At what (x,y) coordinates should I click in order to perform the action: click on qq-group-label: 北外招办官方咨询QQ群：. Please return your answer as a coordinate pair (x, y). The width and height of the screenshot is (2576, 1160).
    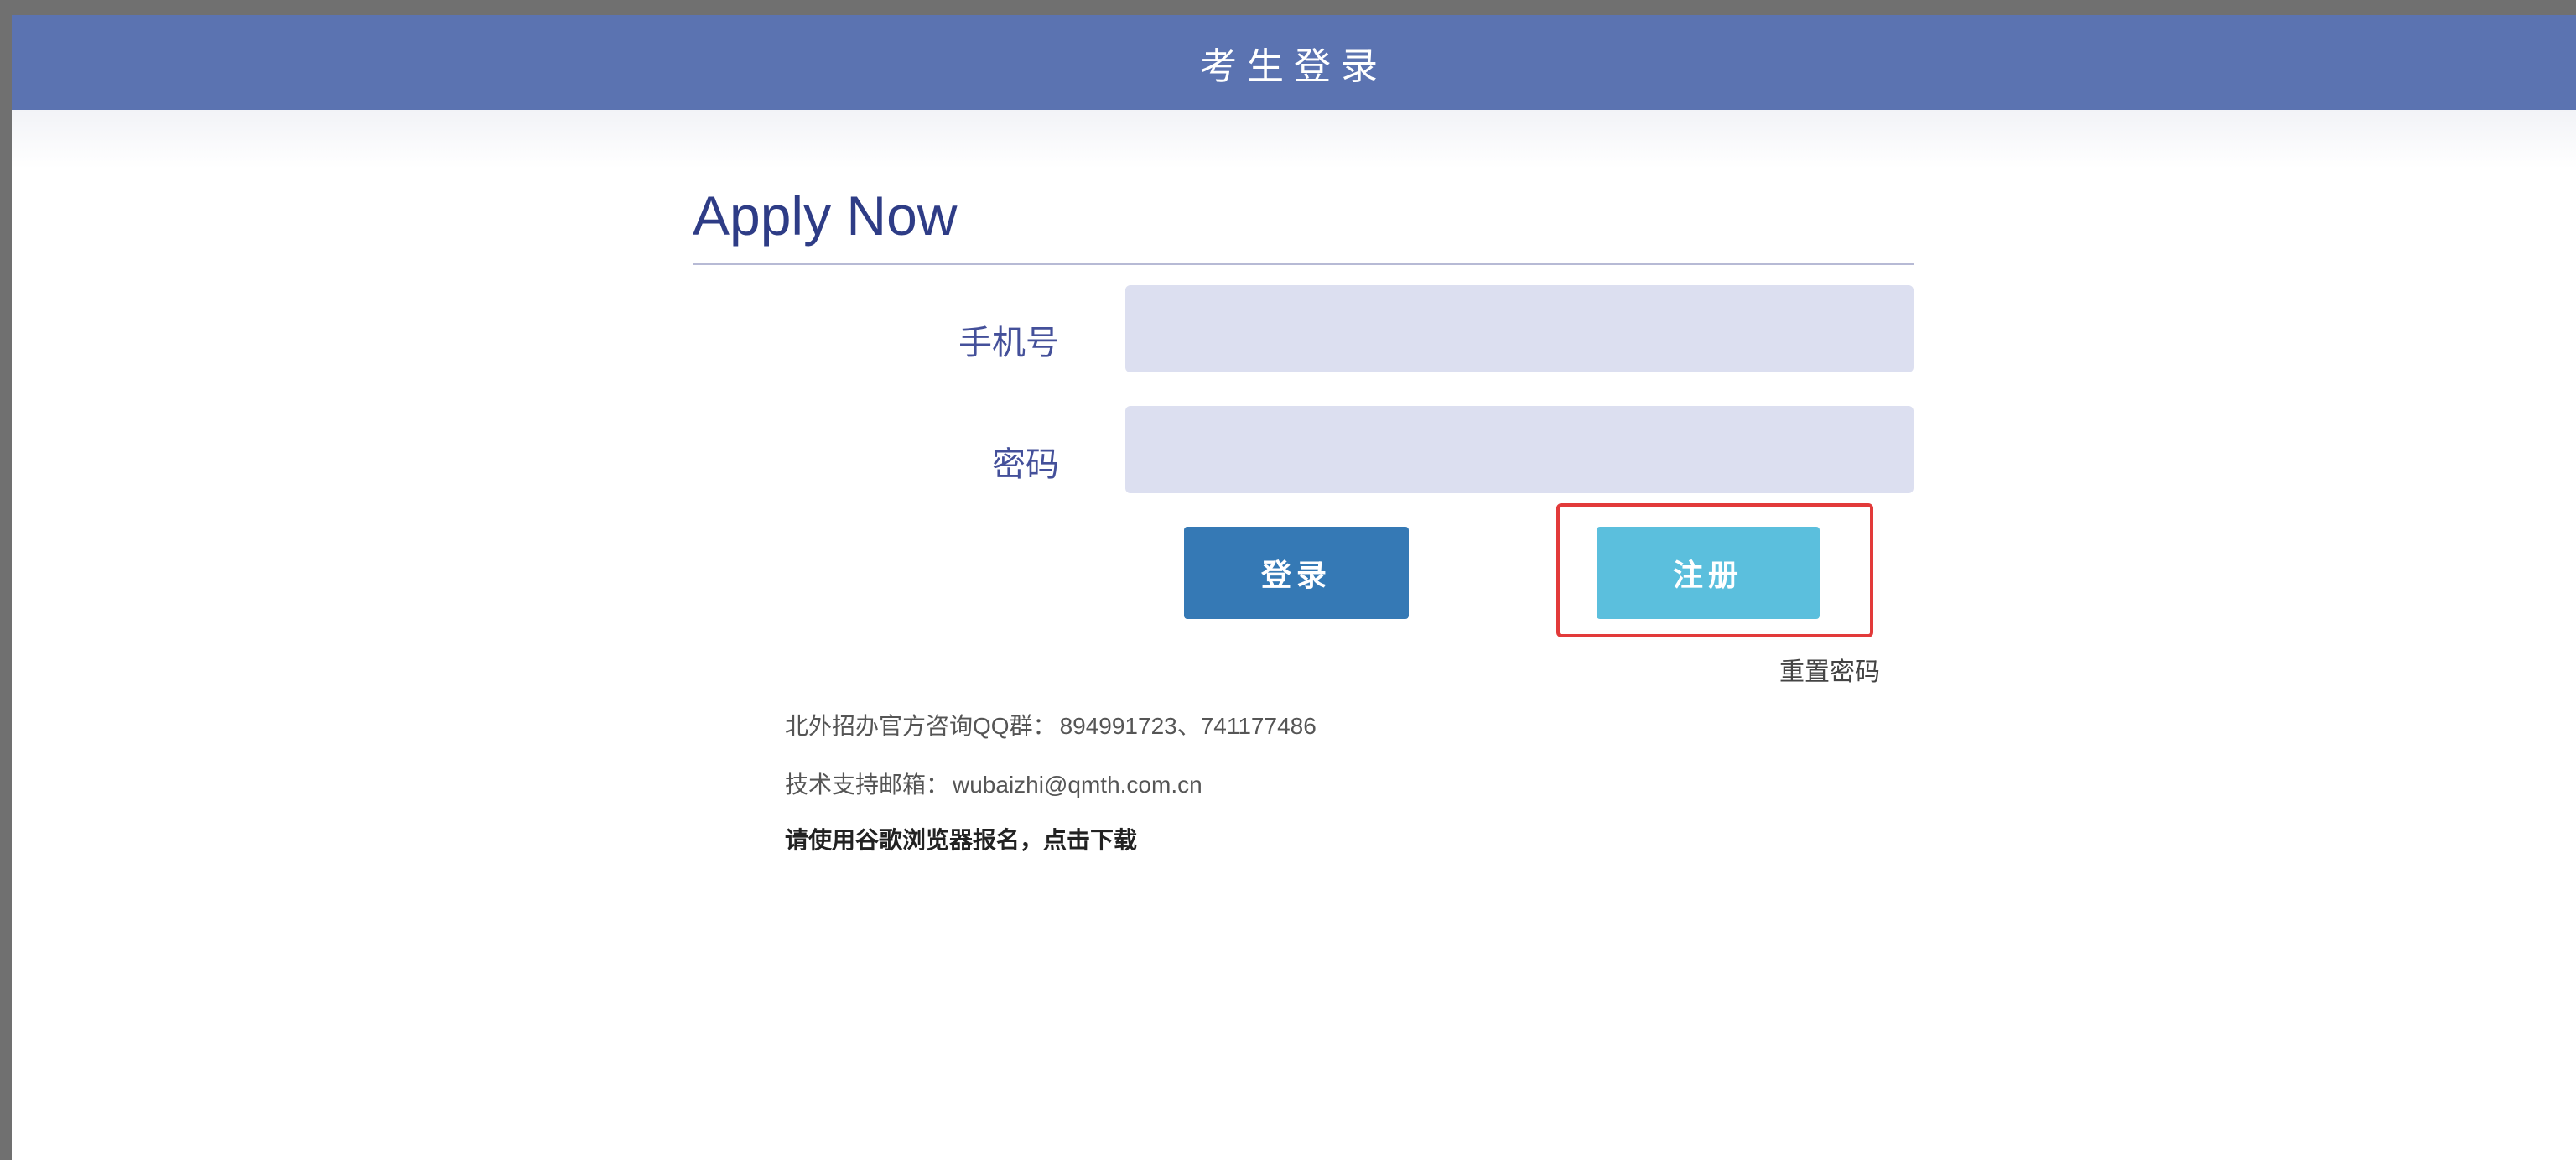
    Looking at the image, I should click on (921, 726).